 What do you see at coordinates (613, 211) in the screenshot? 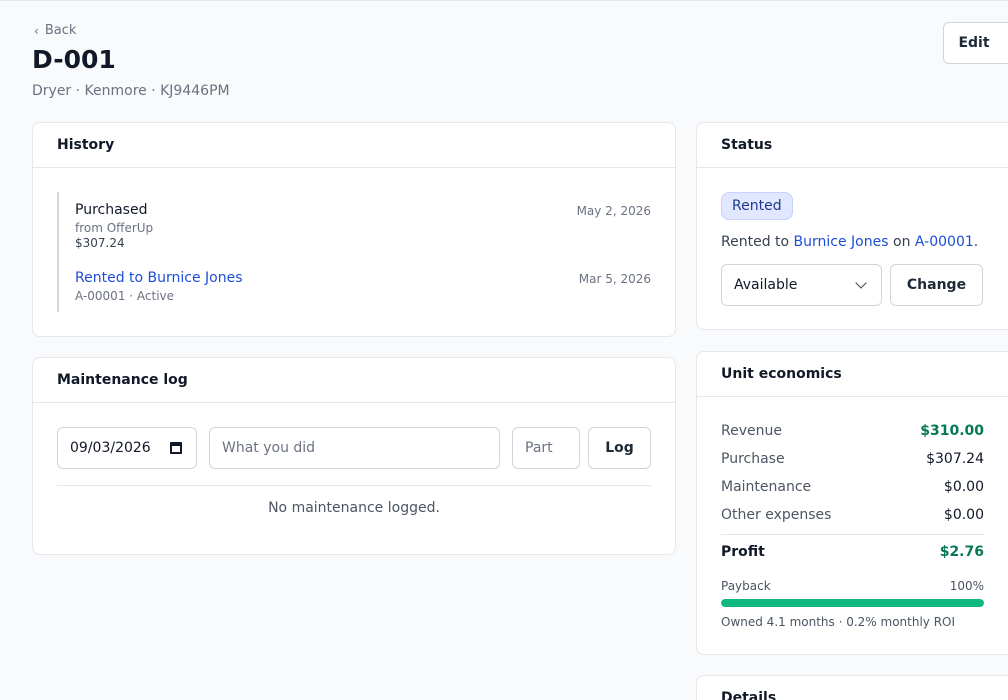
I see `timeline-item-date: May 2, 2026` at bounding box center [613, 211].